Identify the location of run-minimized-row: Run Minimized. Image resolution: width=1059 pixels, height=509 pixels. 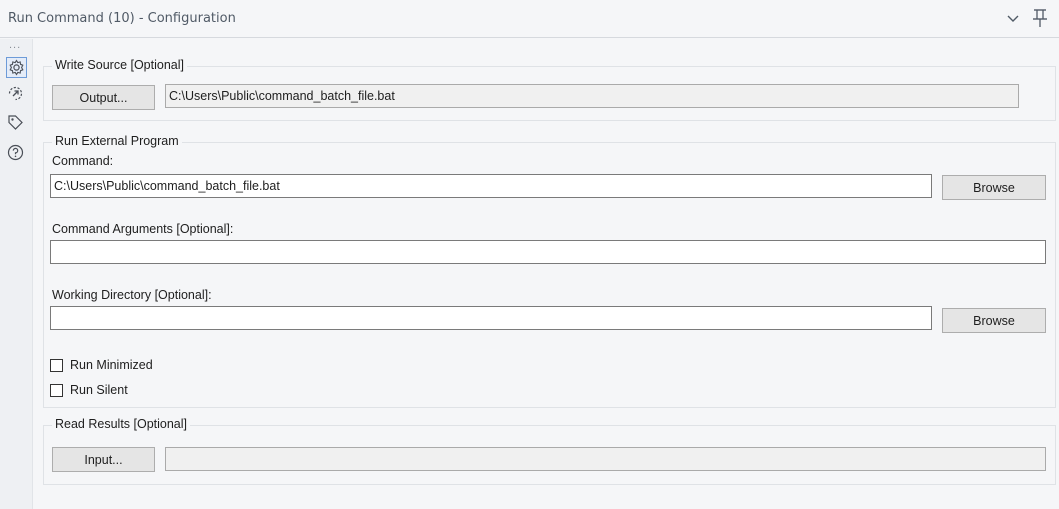
(101, 365).